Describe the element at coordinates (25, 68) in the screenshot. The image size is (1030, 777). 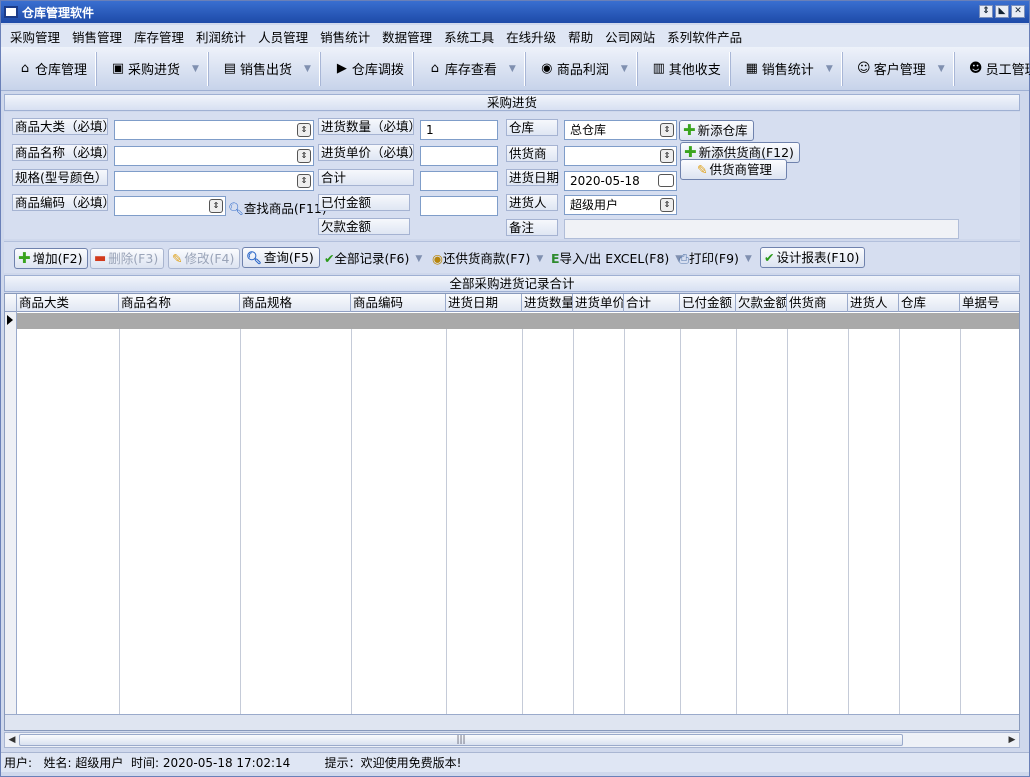
I see `house-icon: ⌂` at that location.